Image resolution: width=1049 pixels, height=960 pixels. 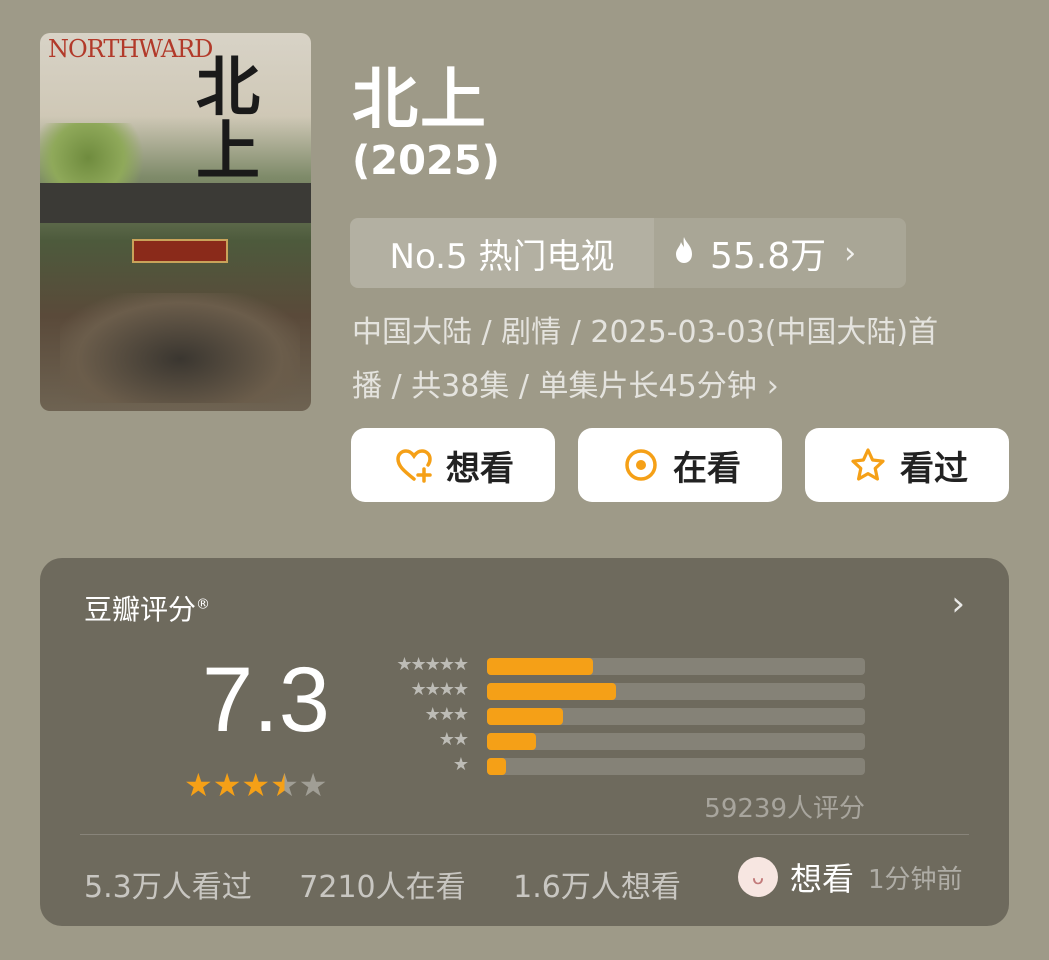 What do you see at coordinates (707, 468) in the screenshot?
I see `watching-label: 在看` at bounding box center [707, 468].